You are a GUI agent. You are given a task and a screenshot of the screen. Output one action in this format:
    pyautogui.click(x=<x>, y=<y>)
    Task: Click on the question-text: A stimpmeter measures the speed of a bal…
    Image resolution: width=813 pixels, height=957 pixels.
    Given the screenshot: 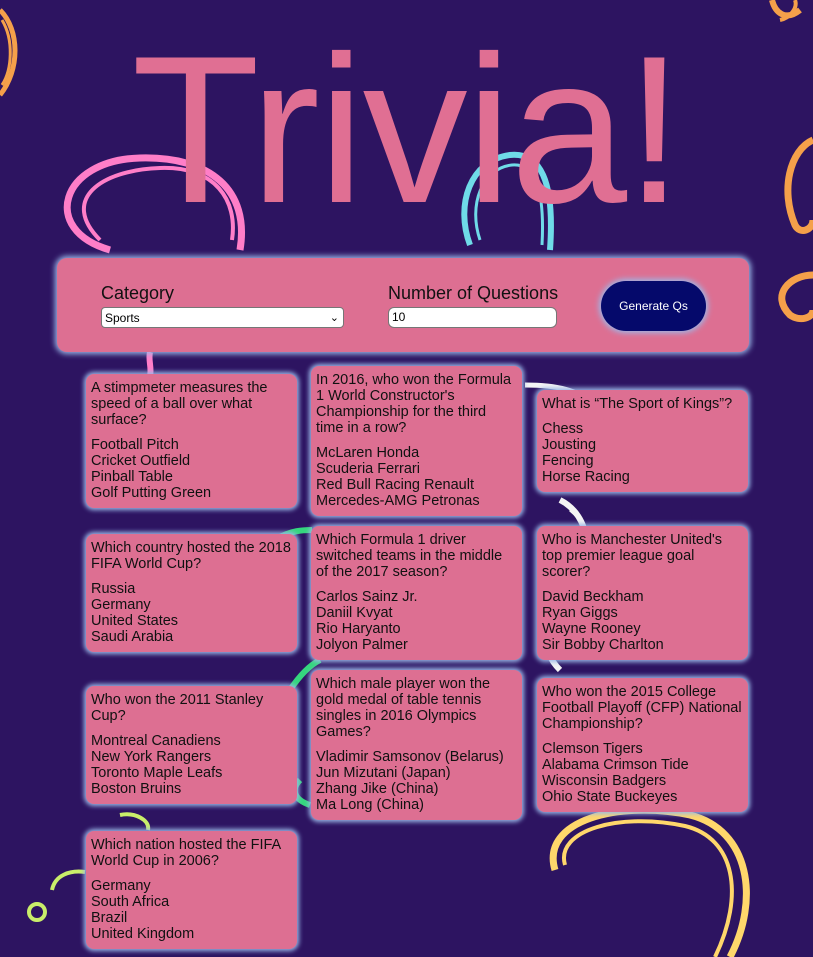 What is the action you would take?
    pyautogui.click(x=179, y=404)
    